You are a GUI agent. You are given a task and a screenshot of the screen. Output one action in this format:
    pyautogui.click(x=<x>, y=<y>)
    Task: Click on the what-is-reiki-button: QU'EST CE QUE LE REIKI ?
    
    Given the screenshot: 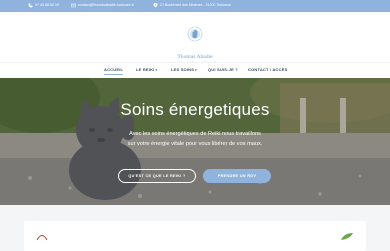 What is the action you would take?
    pyautogui.click(x=157, y=176)
    